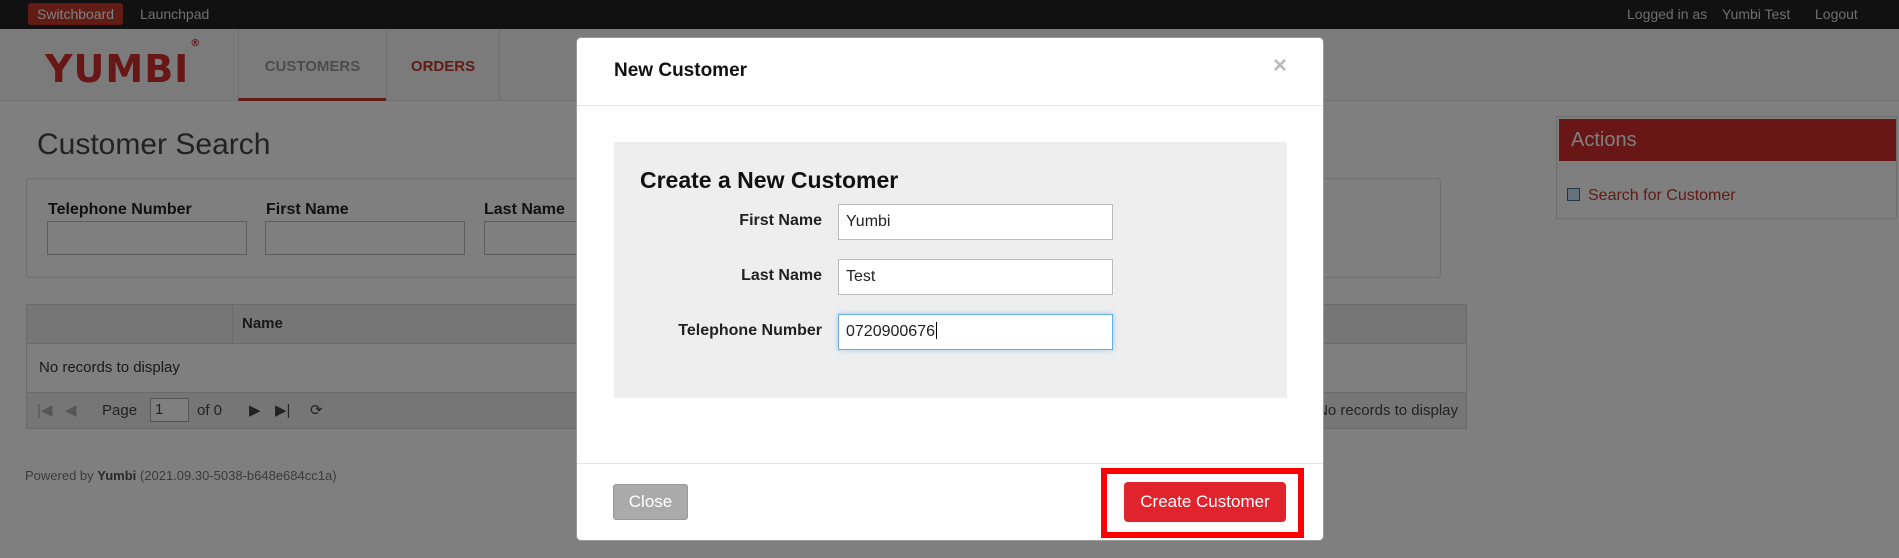  I want to click on close-icon: ×, so click(1280, 66).